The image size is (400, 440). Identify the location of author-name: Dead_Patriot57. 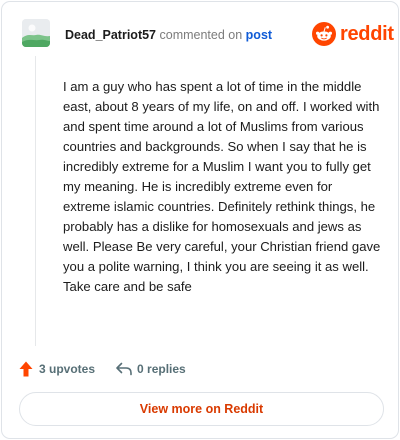
(110, 35).